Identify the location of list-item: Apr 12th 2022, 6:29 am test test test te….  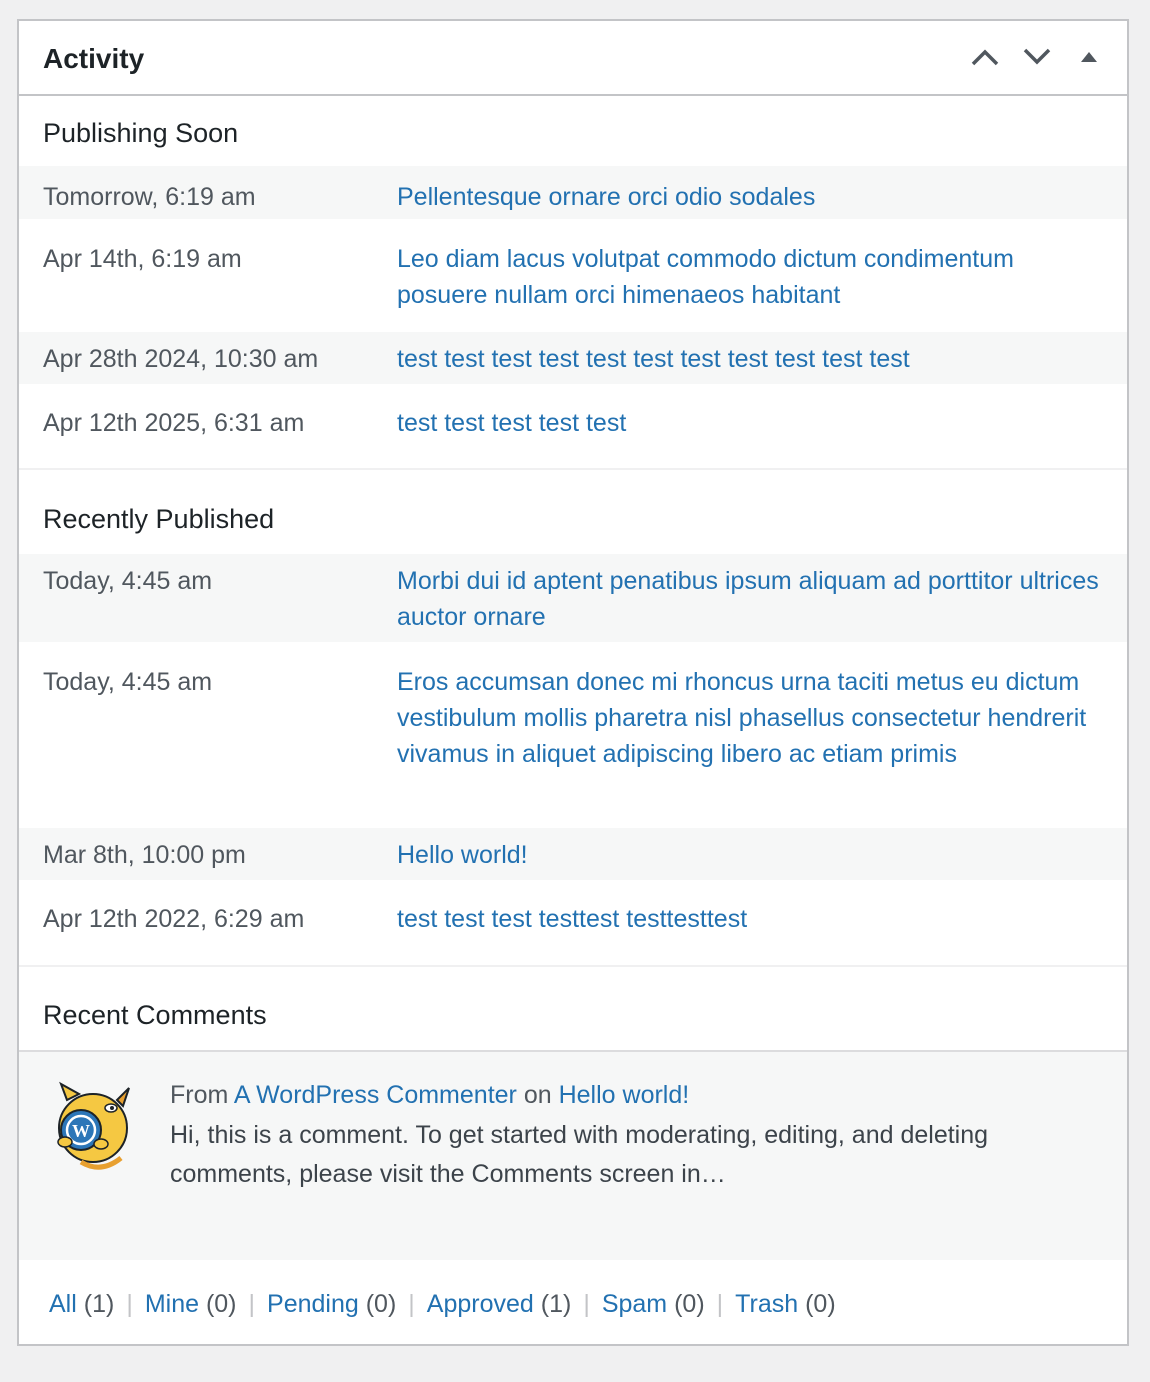
(573, 922).